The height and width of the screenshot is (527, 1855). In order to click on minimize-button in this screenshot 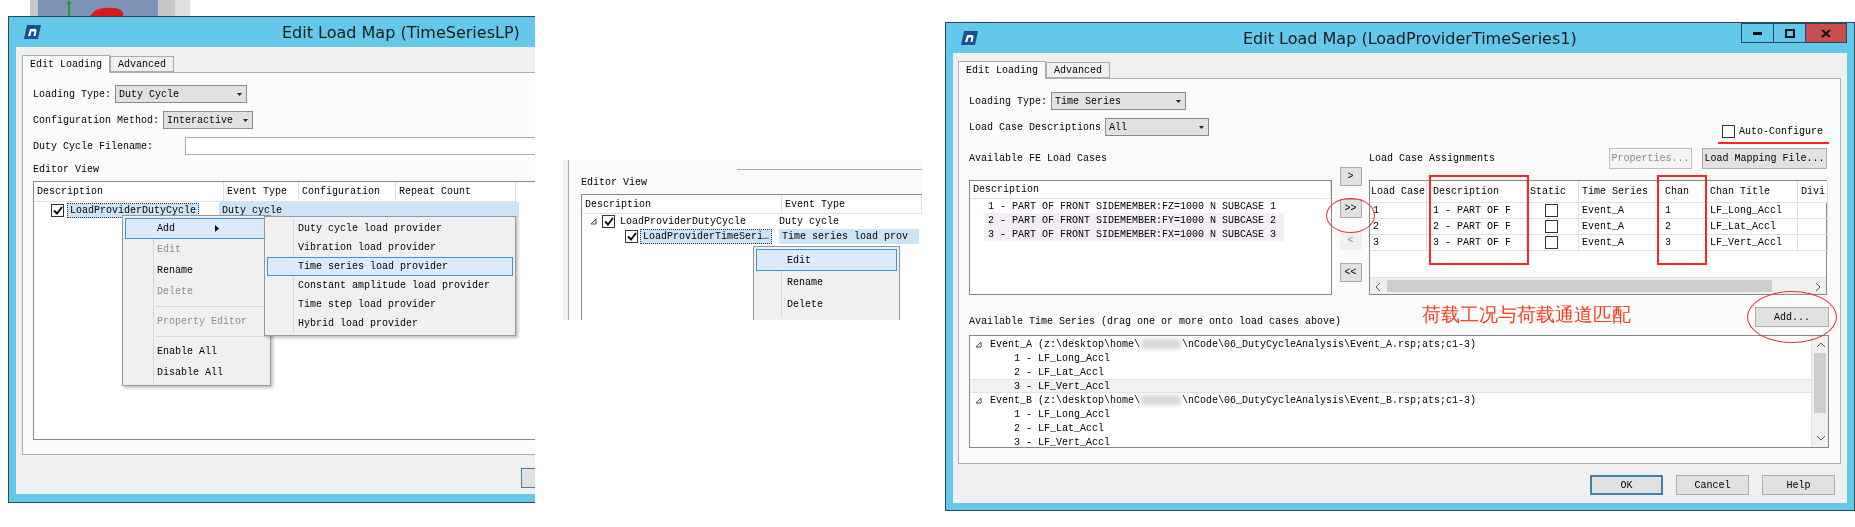, I will do `click(1758, 33)`.